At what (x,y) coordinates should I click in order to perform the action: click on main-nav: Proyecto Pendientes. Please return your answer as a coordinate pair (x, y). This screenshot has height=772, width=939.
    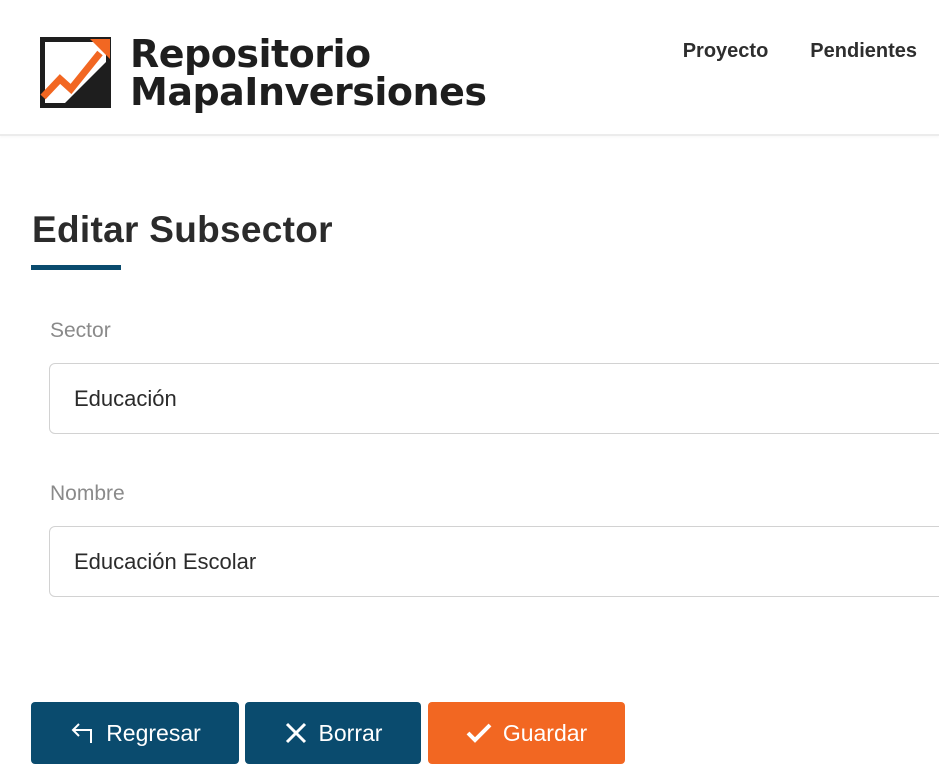
    Looking at the image, I should click on (800, 51).